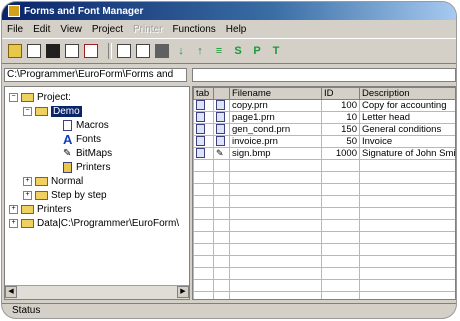  Describe the element at coordinates (229, 51) in the screenshot. I see `toolbar: ↓ ↑ ≡ S P T` at that location.